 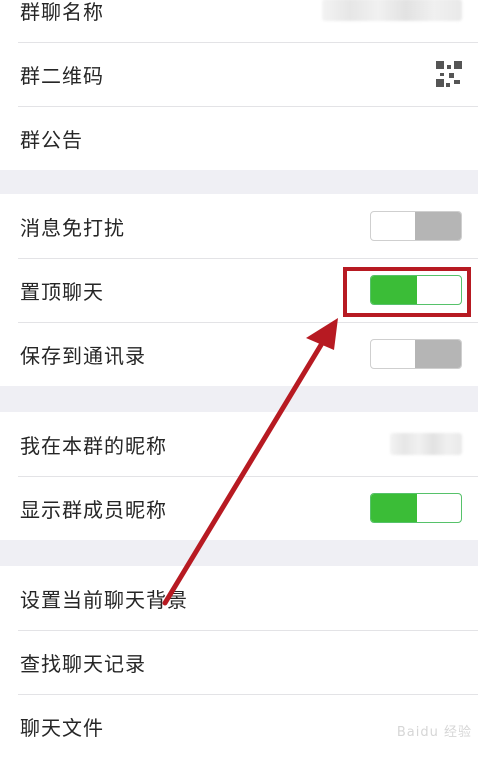 I want to click on watermark: Baidu 经验, so click(x=434, y=732).